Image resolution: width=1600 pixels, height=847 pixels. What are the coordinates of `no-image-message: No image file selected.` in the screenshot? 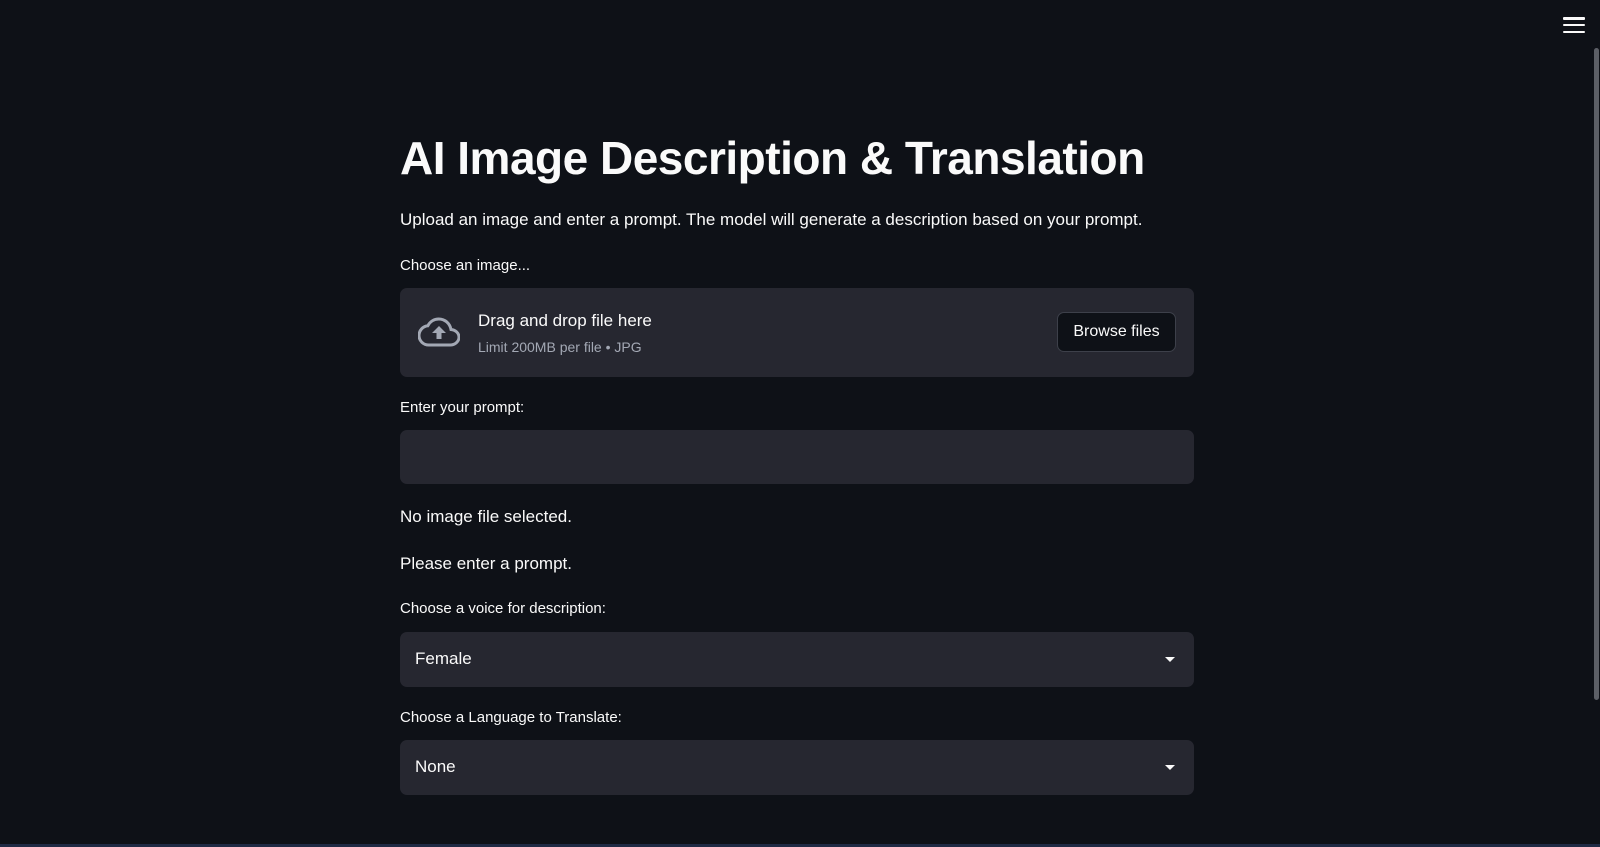 It's located at (486, 516).